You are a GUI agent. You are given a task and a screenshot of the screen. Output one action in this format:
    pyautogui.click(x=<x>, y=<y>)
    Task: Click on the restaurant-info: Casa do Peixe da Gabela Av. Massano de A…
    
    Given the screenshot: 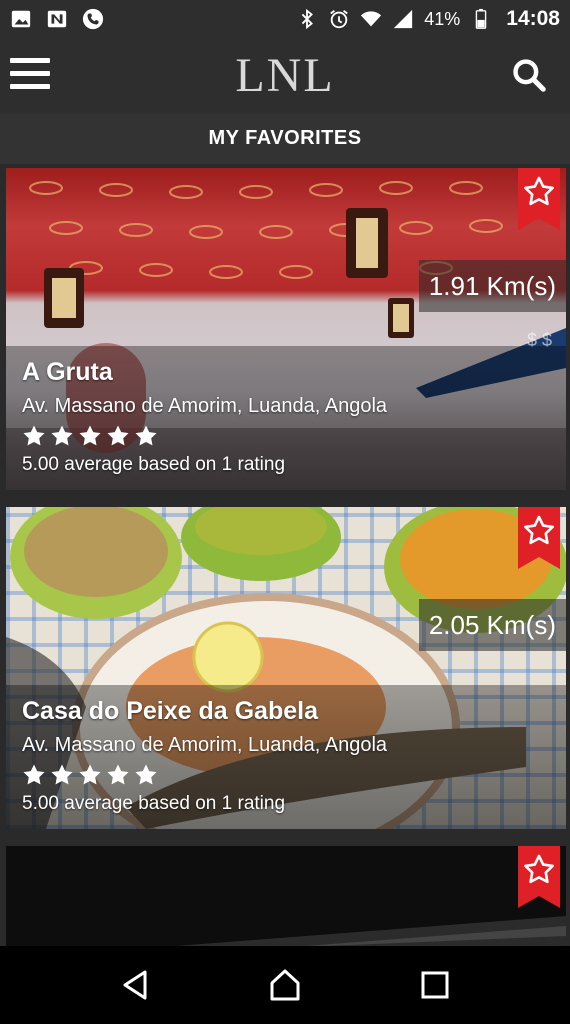 What is the action you would take?
    pyautogui.click(x=286, y=757)
    